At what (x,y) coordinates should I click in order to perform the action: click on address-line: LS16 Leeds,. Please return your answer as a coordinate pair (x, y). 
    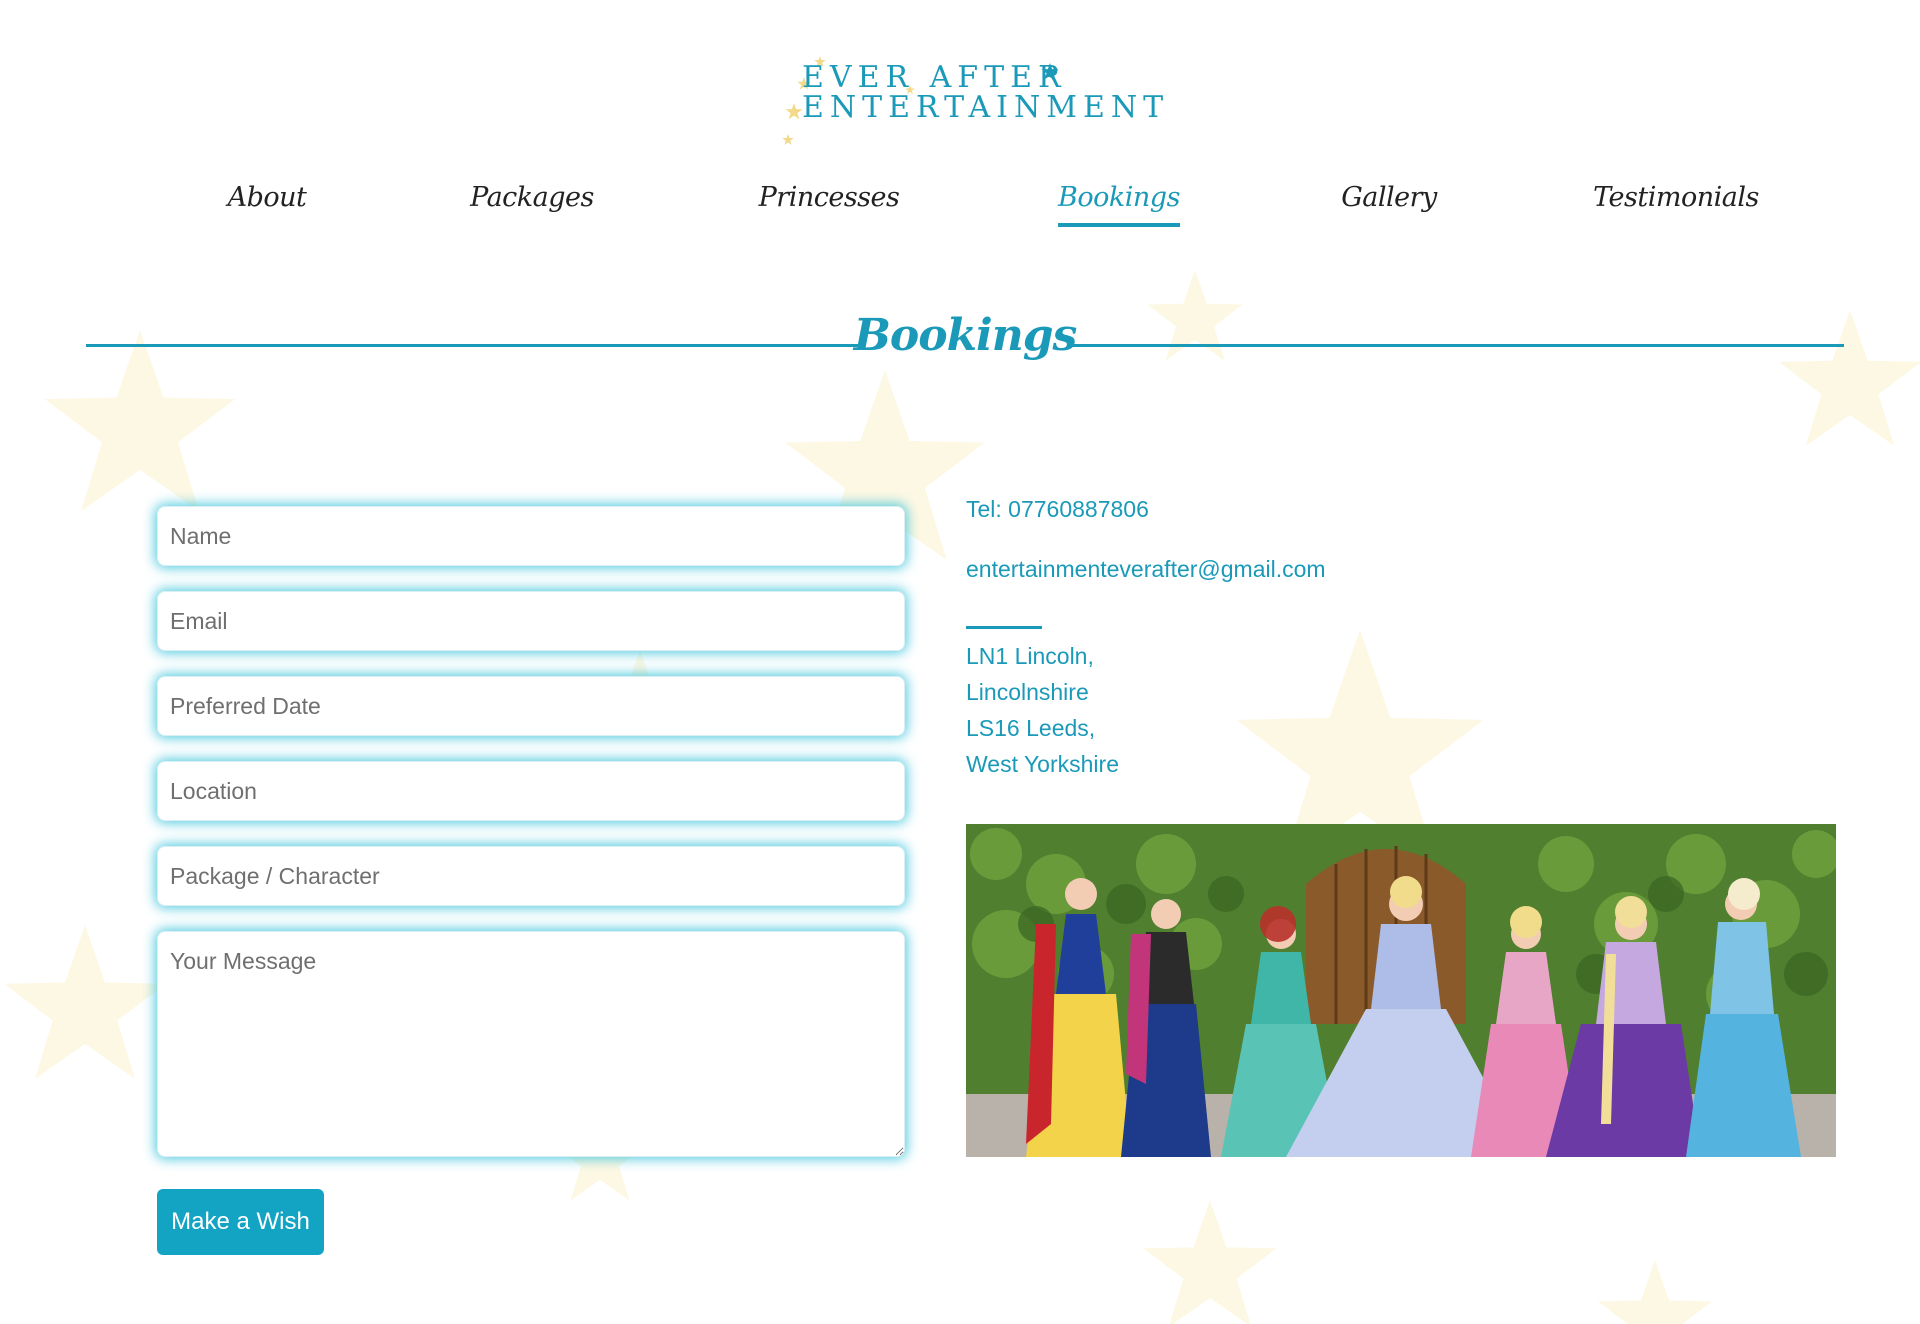
    Looking at the image, I should click on (1031, 728).